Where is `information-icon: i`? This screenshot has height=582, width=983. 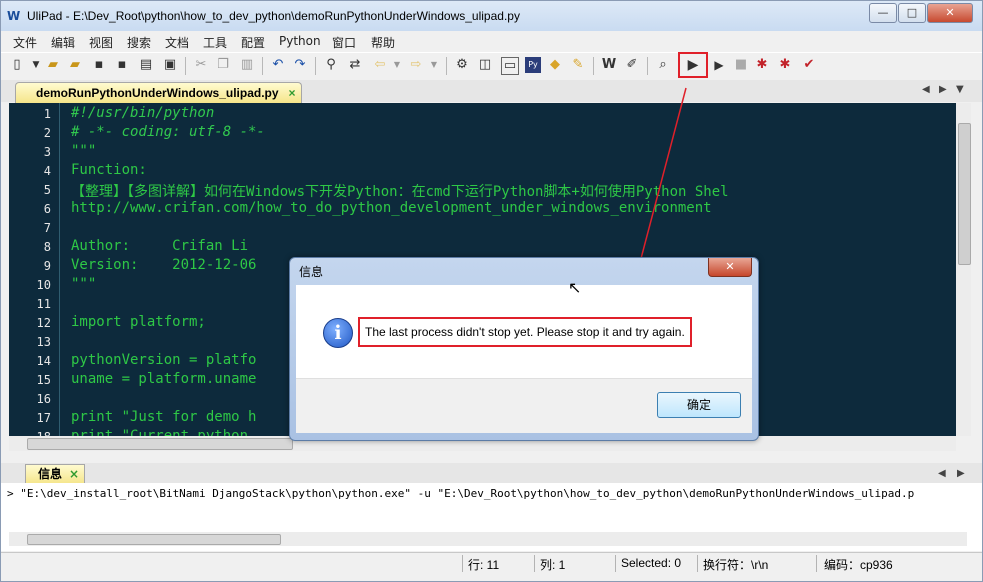 information-icon: i is located at coordinates (338, 333).